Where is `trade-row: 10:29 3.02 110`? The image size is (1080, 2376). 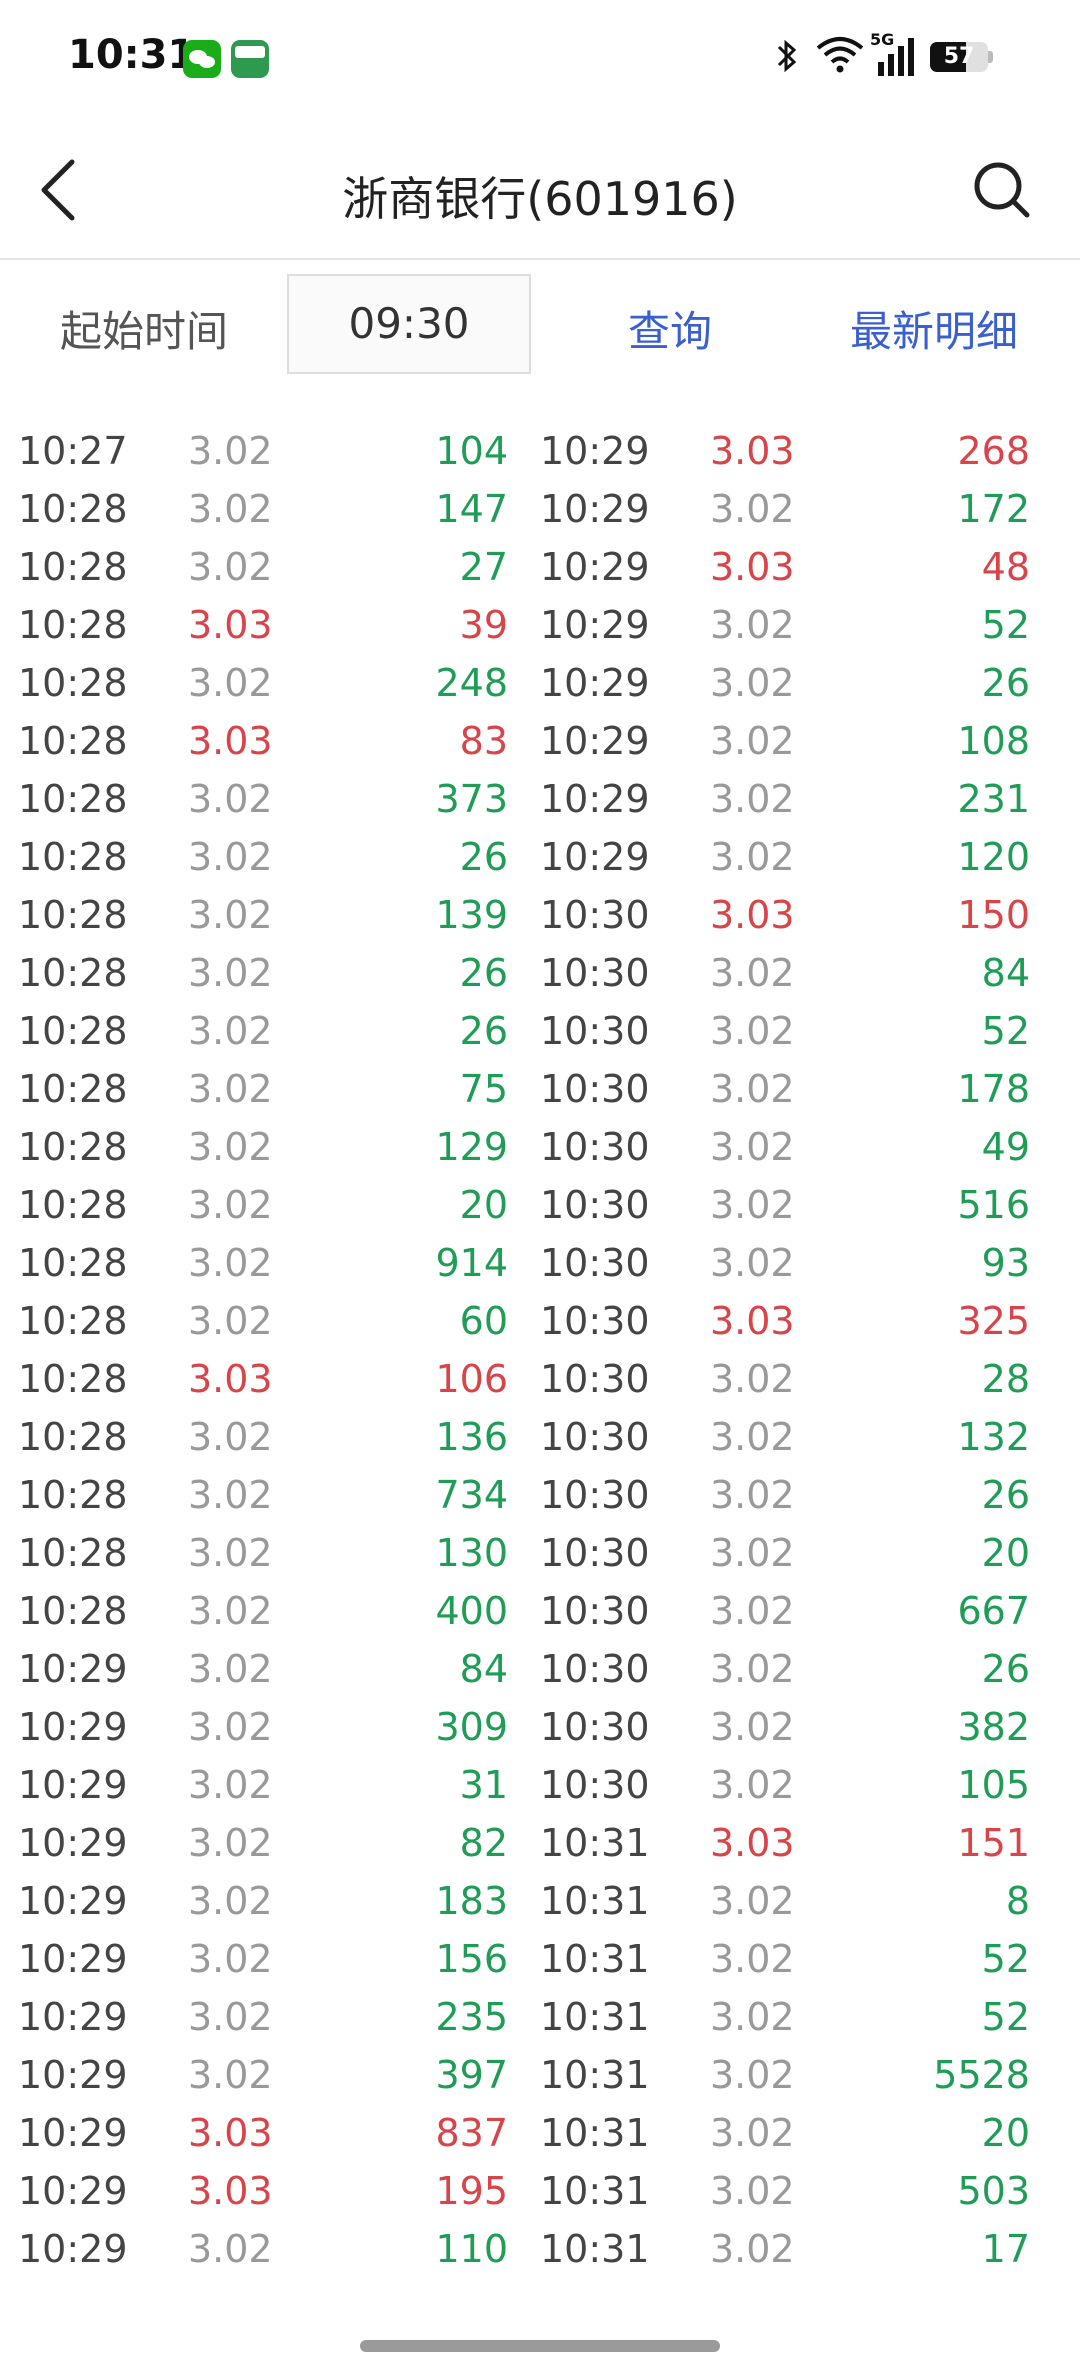
trade-row: 10:29 3.02 110 is located at coordinates (278, 2249).